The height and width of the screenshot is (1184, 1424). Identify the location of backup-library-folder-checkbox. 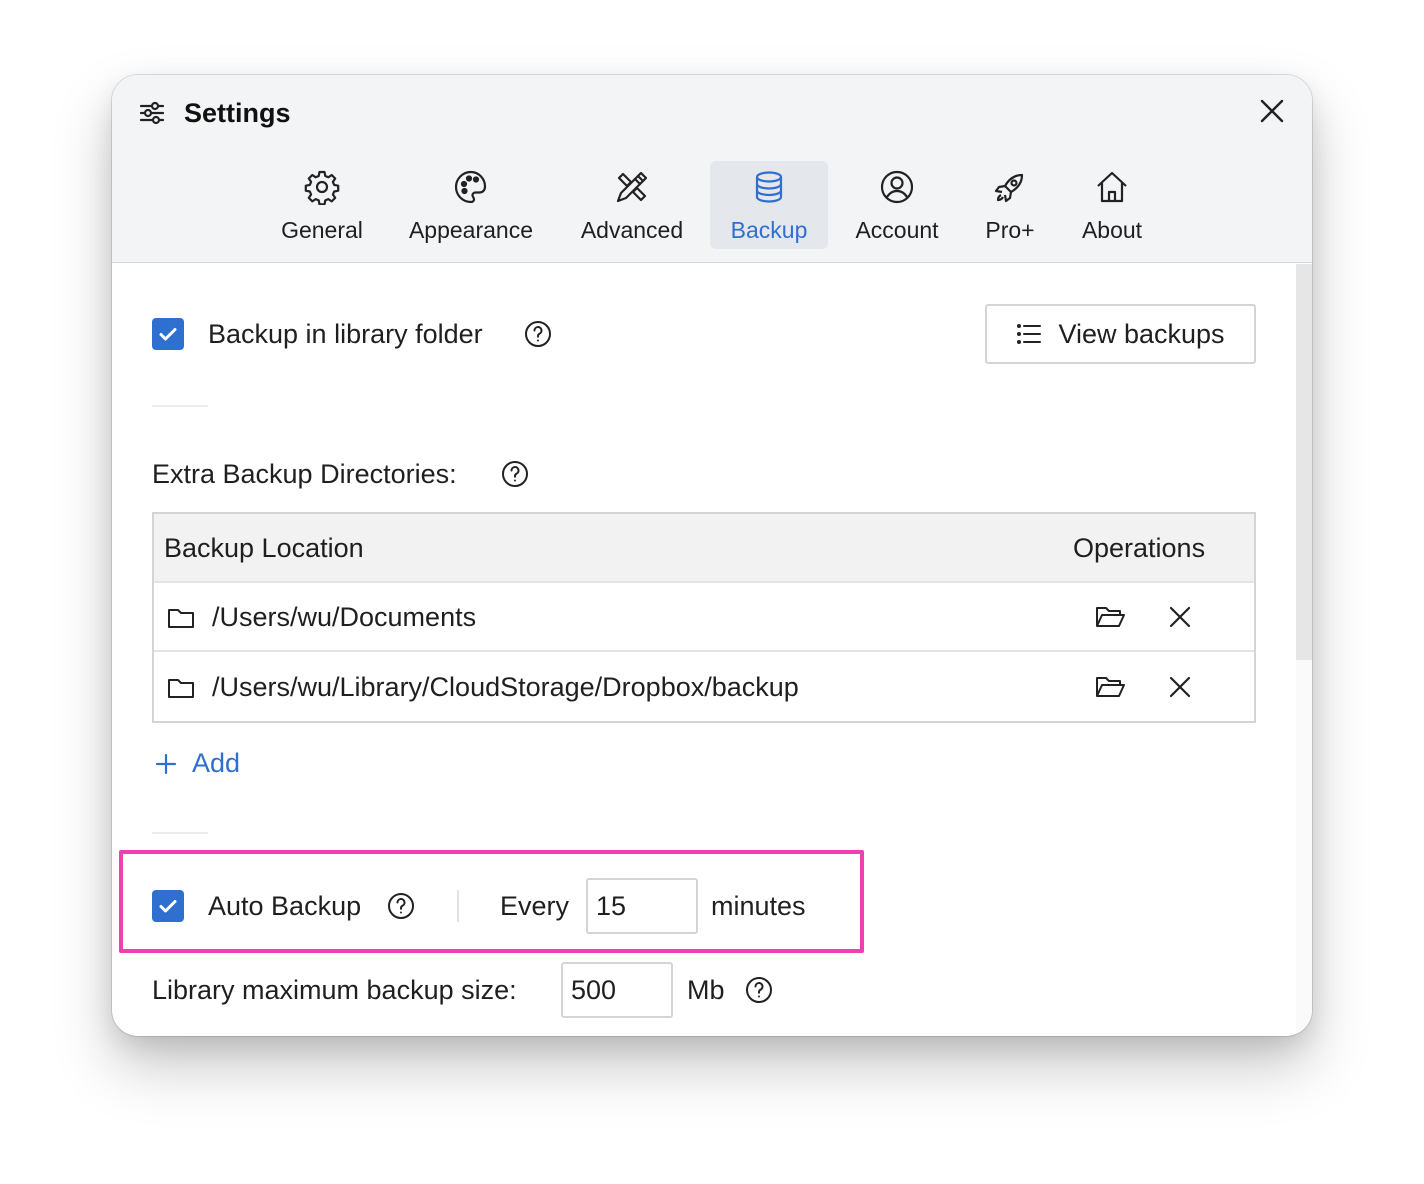
(168, 334).